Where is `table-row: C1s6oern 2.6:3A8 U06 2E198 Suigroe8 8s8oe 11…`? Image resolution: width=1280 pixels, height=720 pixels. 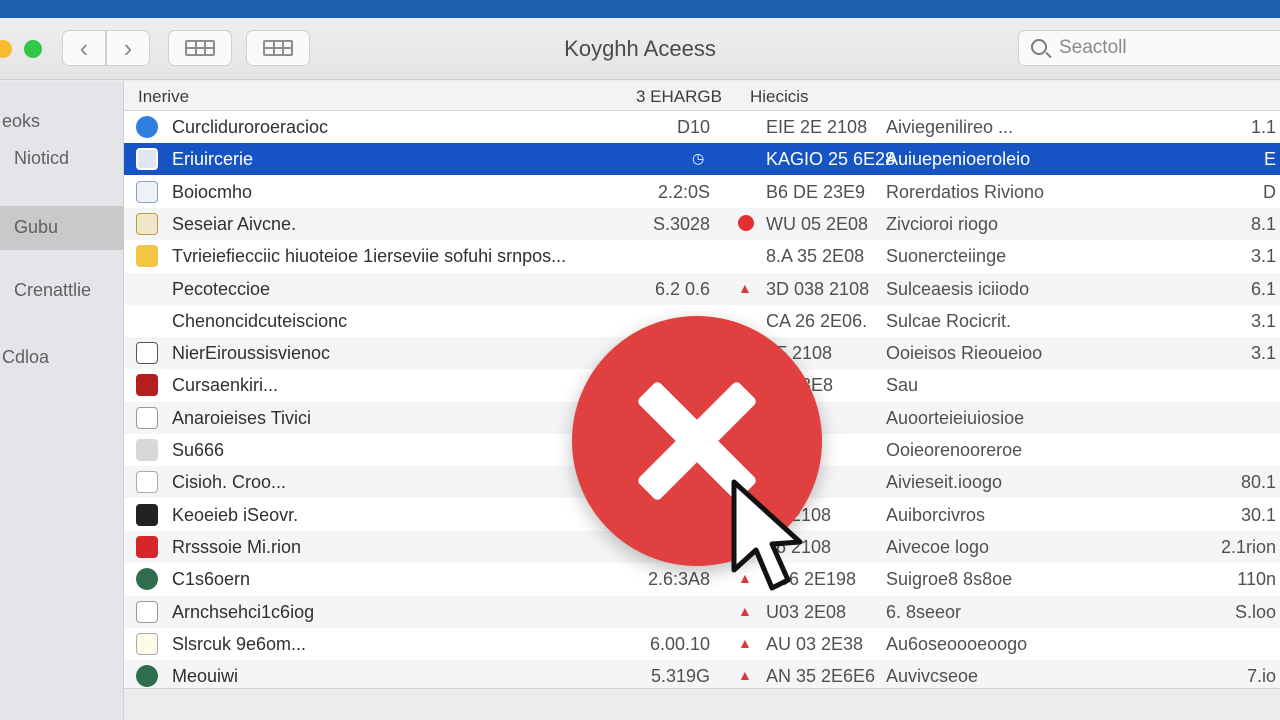
table-row: C1s6oern 2.6:3A8 U06 2E198 Suigroe8 8s8oe 11… is located at coordinates (702, 579).